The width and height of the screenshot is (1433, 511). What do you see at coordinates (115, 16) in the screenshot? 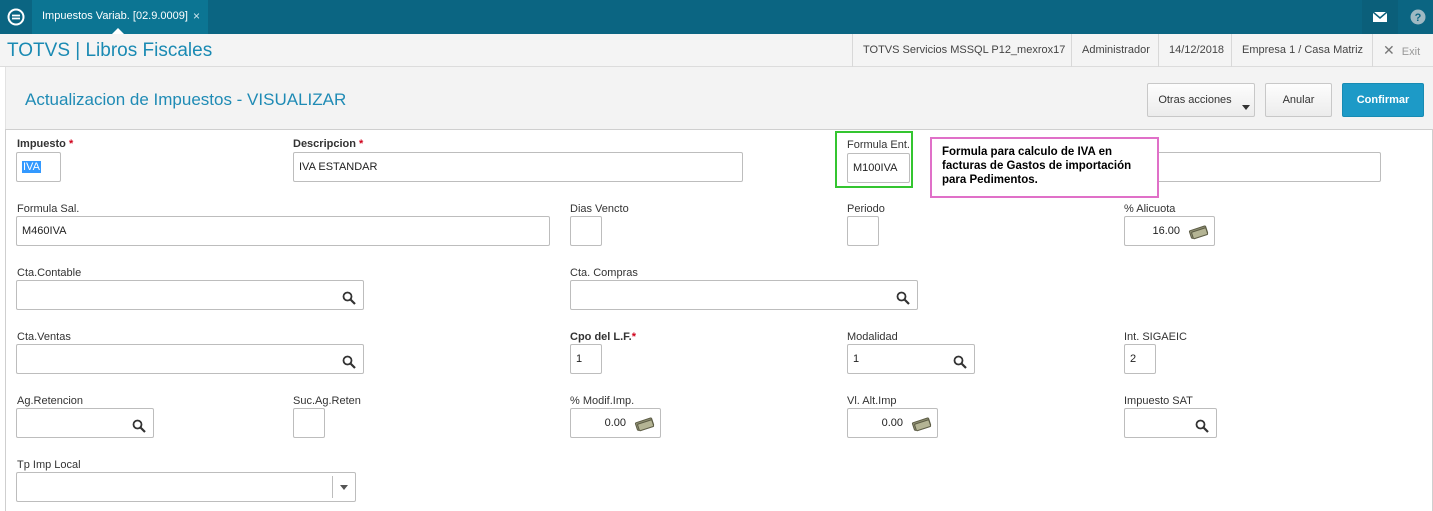
I see `tab-title: Impuestos Variab. [02.9.0009]` at bounding box center [115, 16].